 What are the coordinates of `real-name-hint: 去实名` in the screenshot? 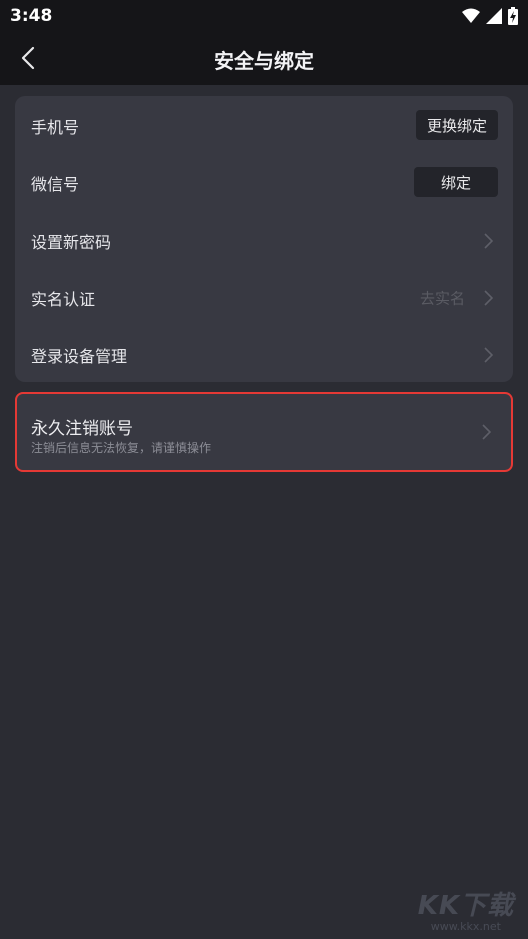 It's located at (442, 298).